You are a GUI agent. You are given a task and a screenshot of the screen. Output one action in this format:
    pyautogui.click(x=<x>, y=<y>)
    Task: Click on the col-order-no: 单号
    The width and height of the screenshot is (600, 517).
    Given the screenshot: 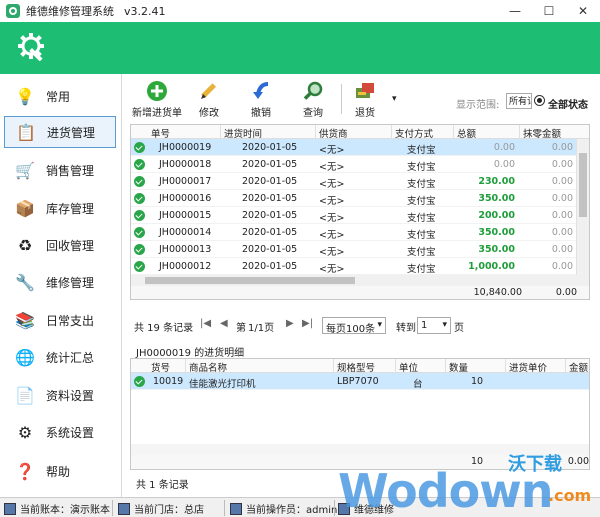 What is the action you would take?
    pyautogui.click(x=160, y=133)
    